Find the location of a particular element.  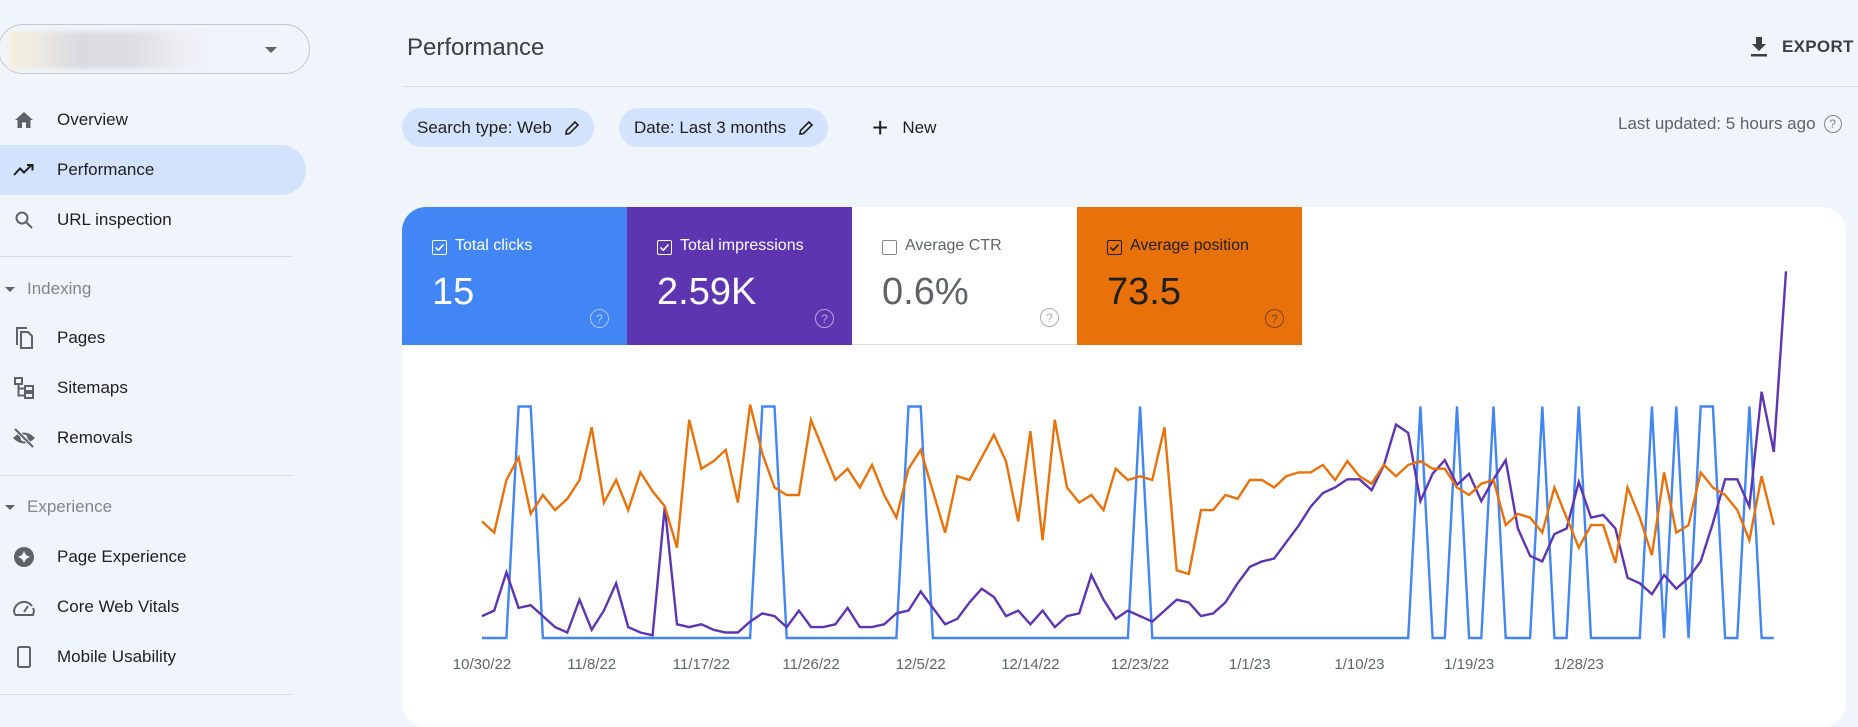

sidebar-item-label: Core Web Vitals is located at coordinates (118, 606).